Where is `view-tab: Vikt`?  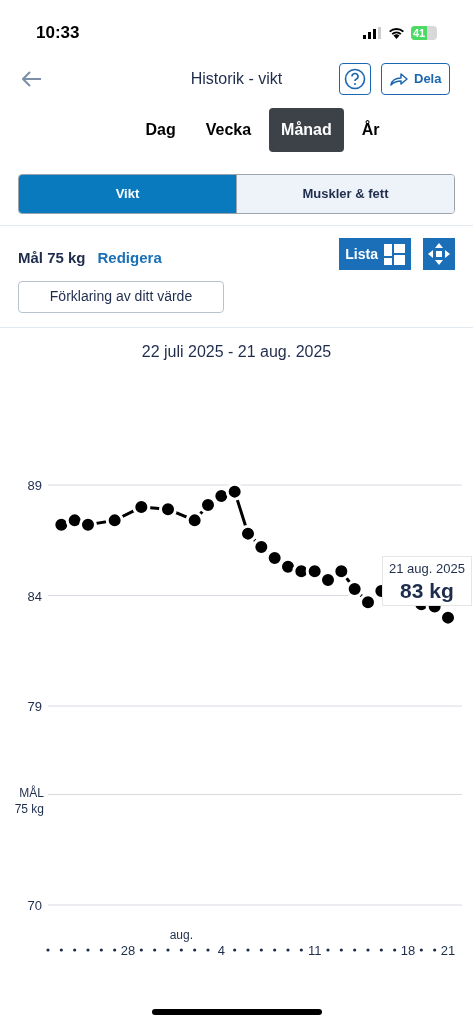
view-tab: Vikt is located at coordinates (127, 194).